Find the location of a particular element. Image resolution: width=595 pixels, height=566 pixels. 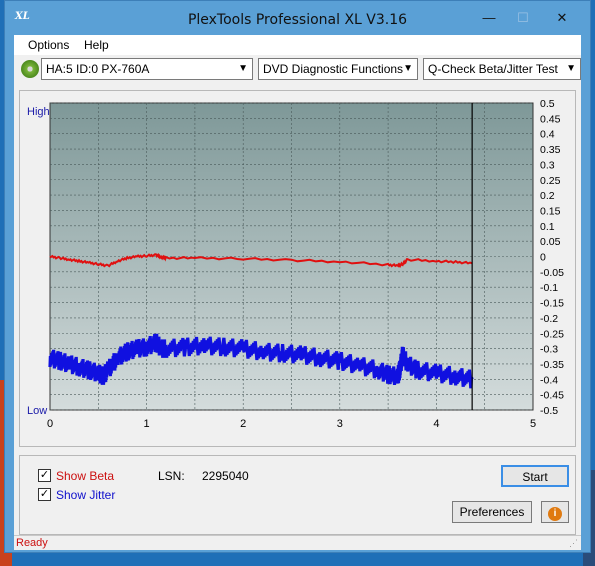

drive-select: HA:5 ID:0 PX-760A ▼ is located at coordinates (147, 69).